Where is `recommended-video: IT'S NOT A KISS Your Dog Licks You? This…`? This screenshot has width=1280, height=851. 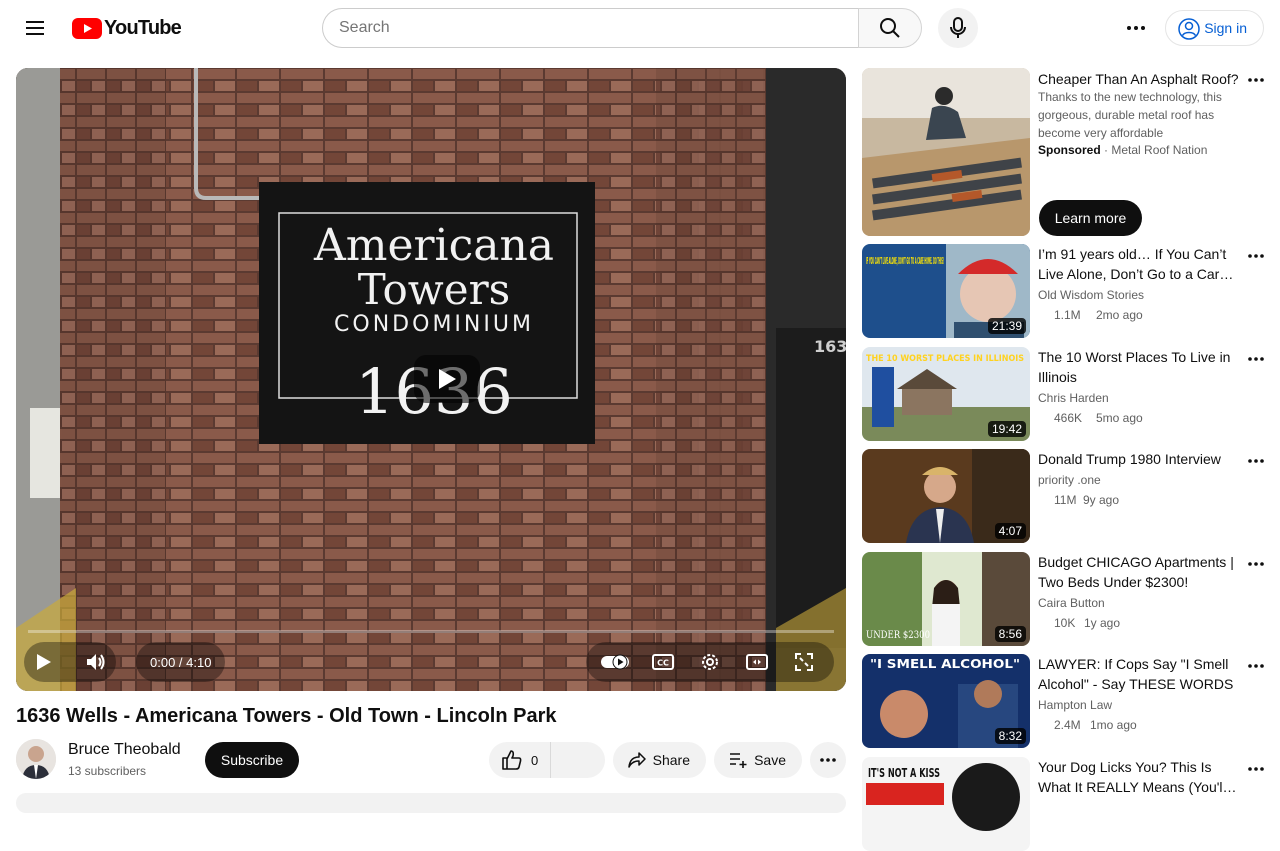
recommended-video: IT'S NOT A KISS Your Dog Licks You? This… is located at coordinates (1065, 804).